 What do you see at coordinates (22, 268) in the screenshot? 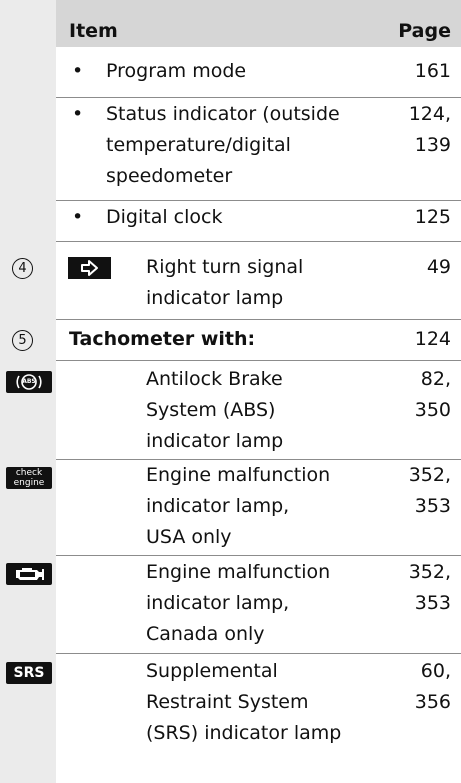
I see `callout-number-4: 4` at bounding box center [22, 268].